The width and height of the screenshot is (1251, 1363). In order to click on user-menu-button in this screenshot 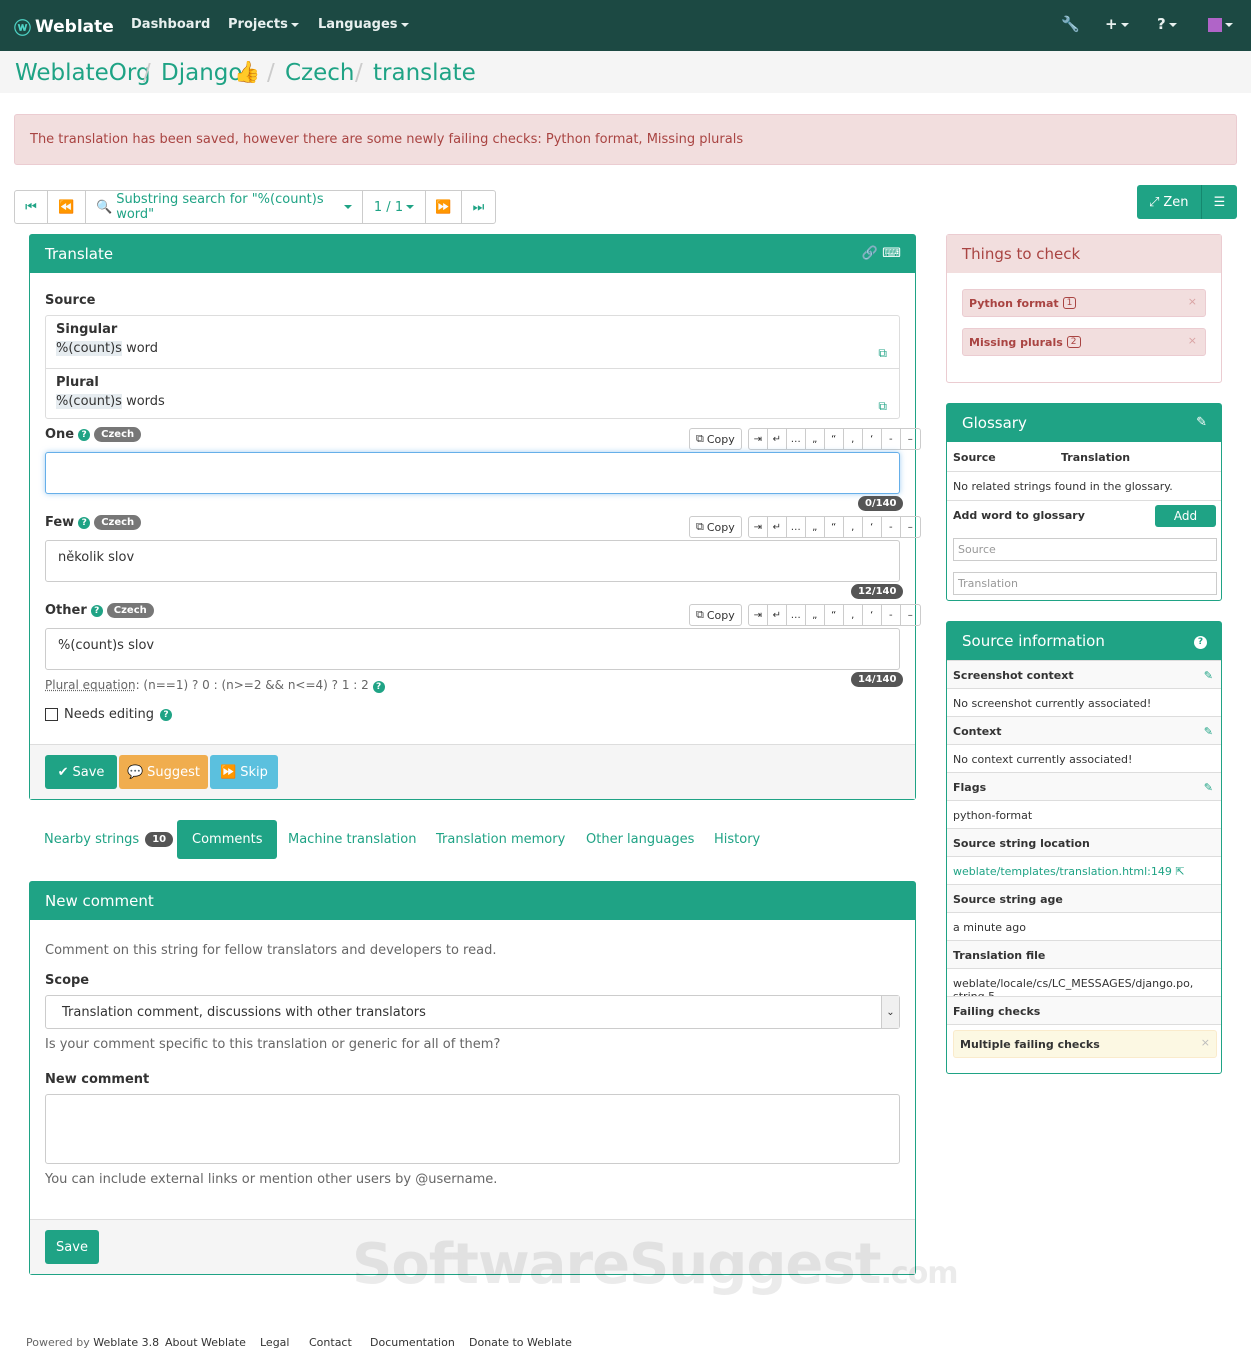, I will do `click(1220, 24)`.